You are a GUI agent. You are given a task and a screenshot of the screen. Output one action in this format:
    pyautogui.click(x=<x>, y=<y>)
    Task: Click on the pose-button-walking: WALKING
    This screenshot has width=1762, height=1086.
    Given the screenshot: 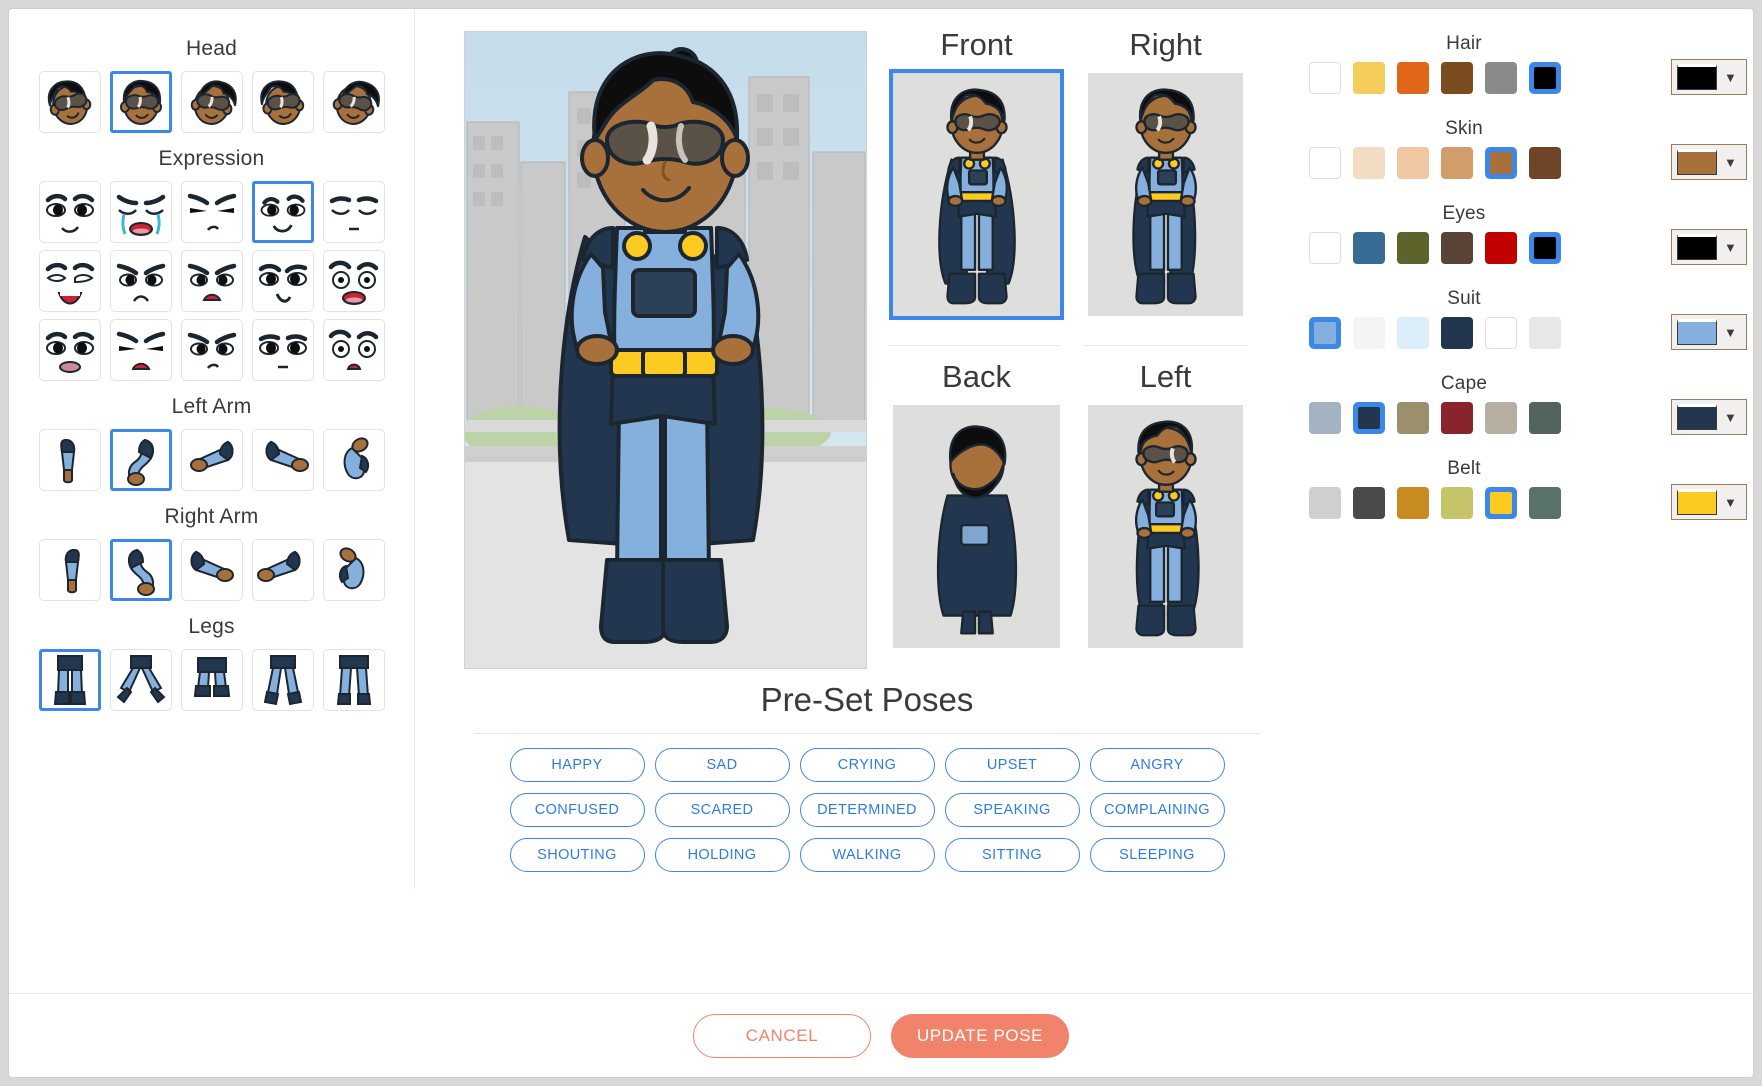 What is the action you would take?
    pyautogui.click(x=867, y=855)
    